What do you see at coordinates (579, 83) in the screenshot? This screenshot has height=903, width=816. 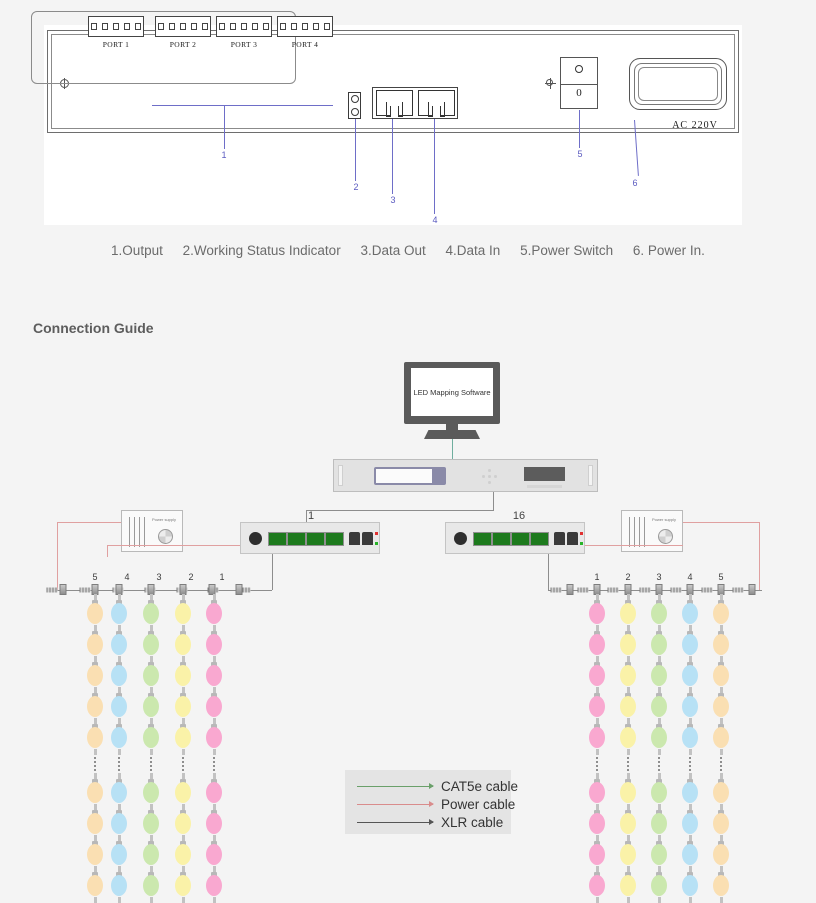 I see `power-switch: 0` at bounding box center [579, 83].